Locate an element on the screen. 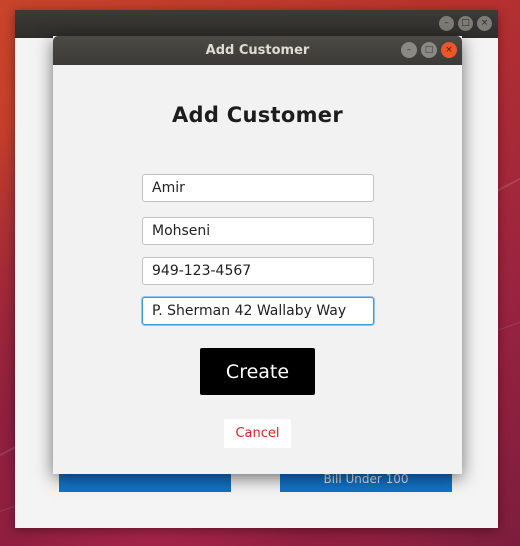  create-button: Create is located at coordinates (257, 371).